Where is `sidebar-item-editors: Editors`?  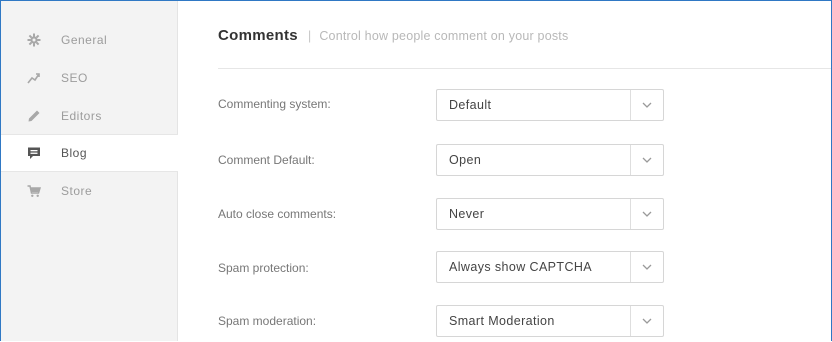 sidebar-item-editors: Editors is located at coordinates (89, 116).